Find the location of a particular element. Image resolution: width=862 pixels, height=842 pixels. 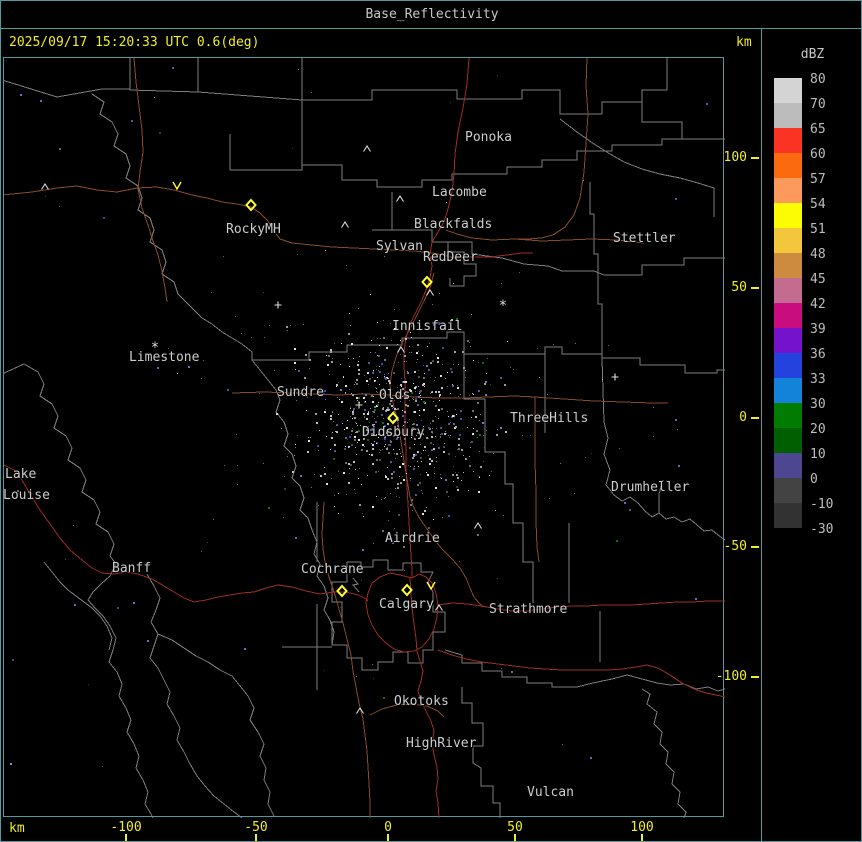

bottom-axis-tick is located at coordinates (388, 837).